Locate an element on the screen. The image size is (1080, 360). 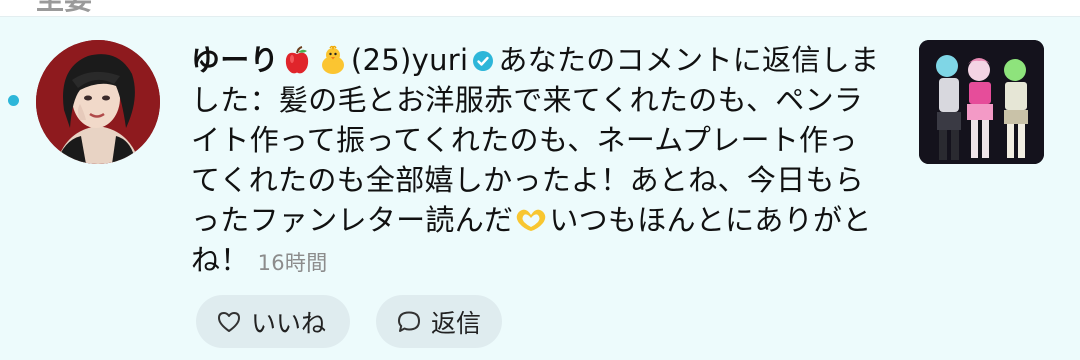
timestamp: 16時間 is located at coordinates (292, 263).